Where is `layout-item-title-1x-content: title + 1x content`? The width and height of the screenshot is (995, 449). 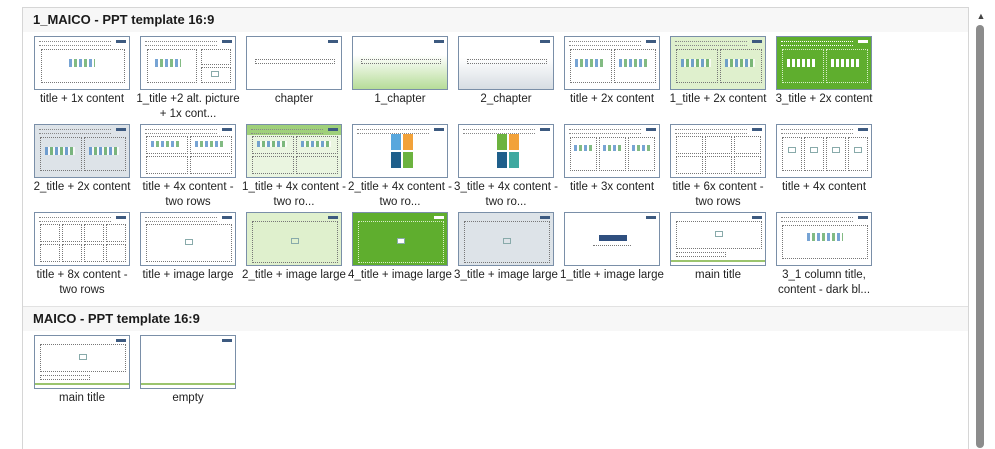
layout-item-title-1x-content: title + 1x content is located at coordinates (82, 80).